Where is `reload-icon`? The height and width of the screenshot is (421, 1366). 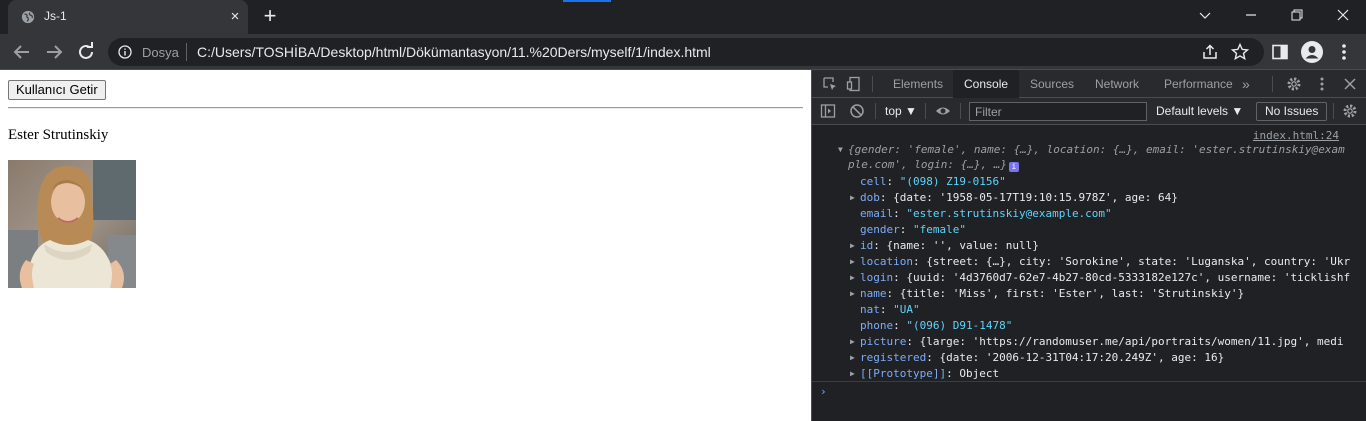
reload-icon is located at coordinates (86, 52).